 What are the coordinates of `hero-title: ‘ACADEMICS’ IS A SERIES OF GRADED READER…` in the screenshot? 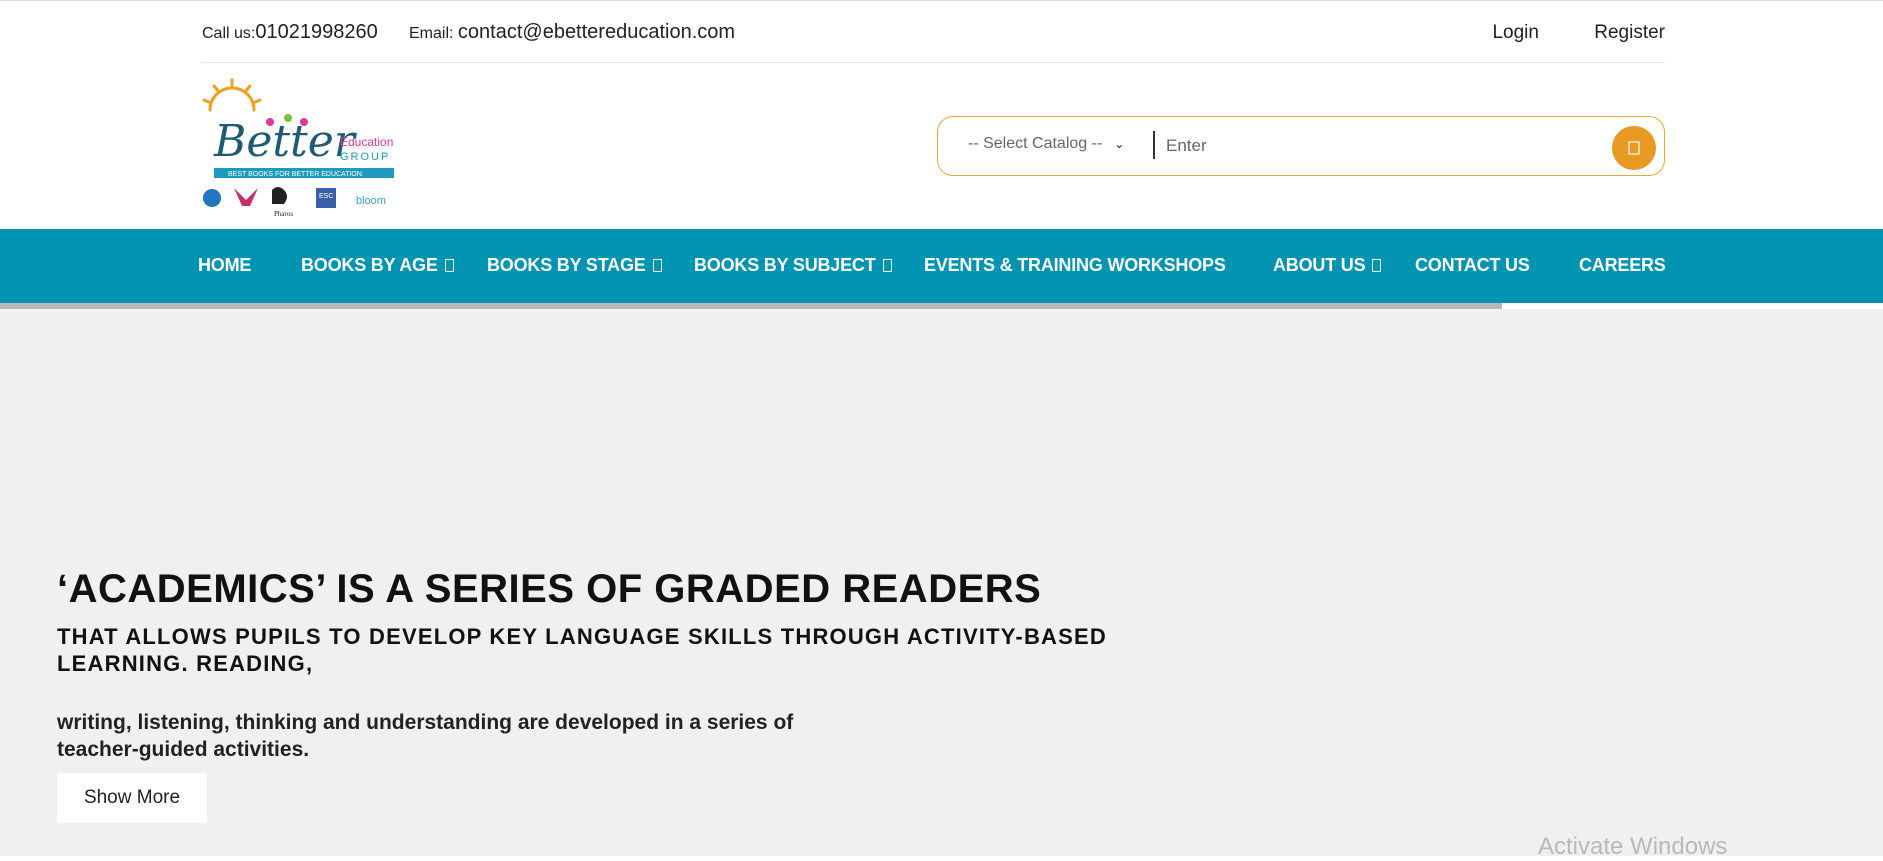 It's located at (549, 589).